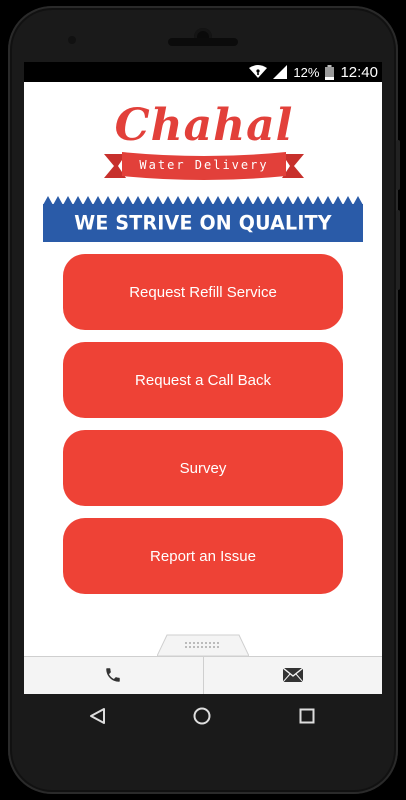 The image size is (406, 800). Describe the element at coordinates (330, 72) in the screenshot. I see `battery-icon` at that location.